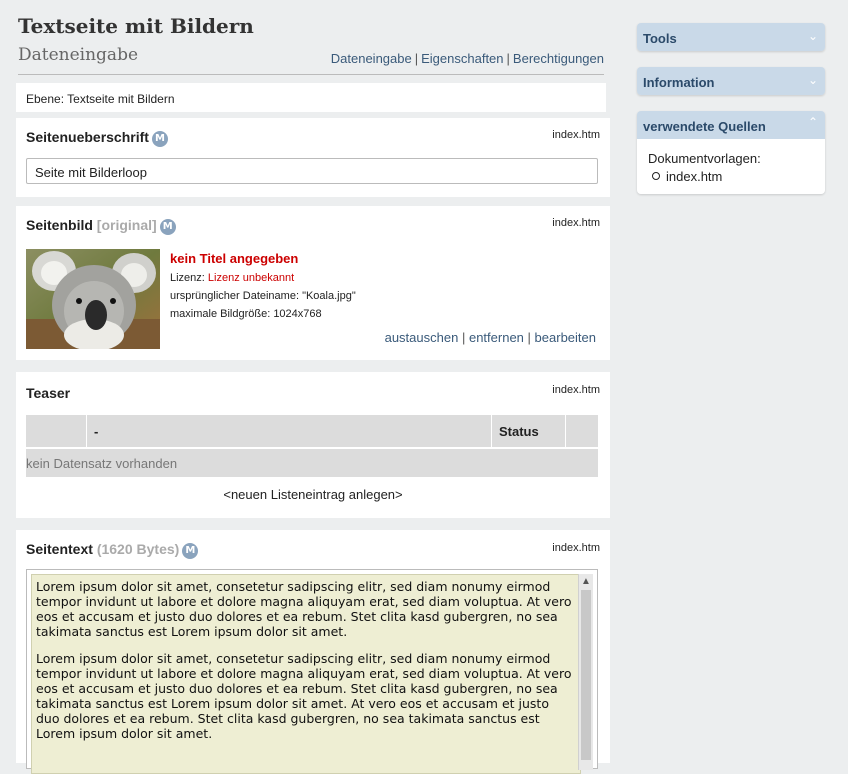  Describe the element at coordinates (312, 171) in the screenshot. I see `seitenueberschrift-input: Seite mit Bilderloop` at that location.